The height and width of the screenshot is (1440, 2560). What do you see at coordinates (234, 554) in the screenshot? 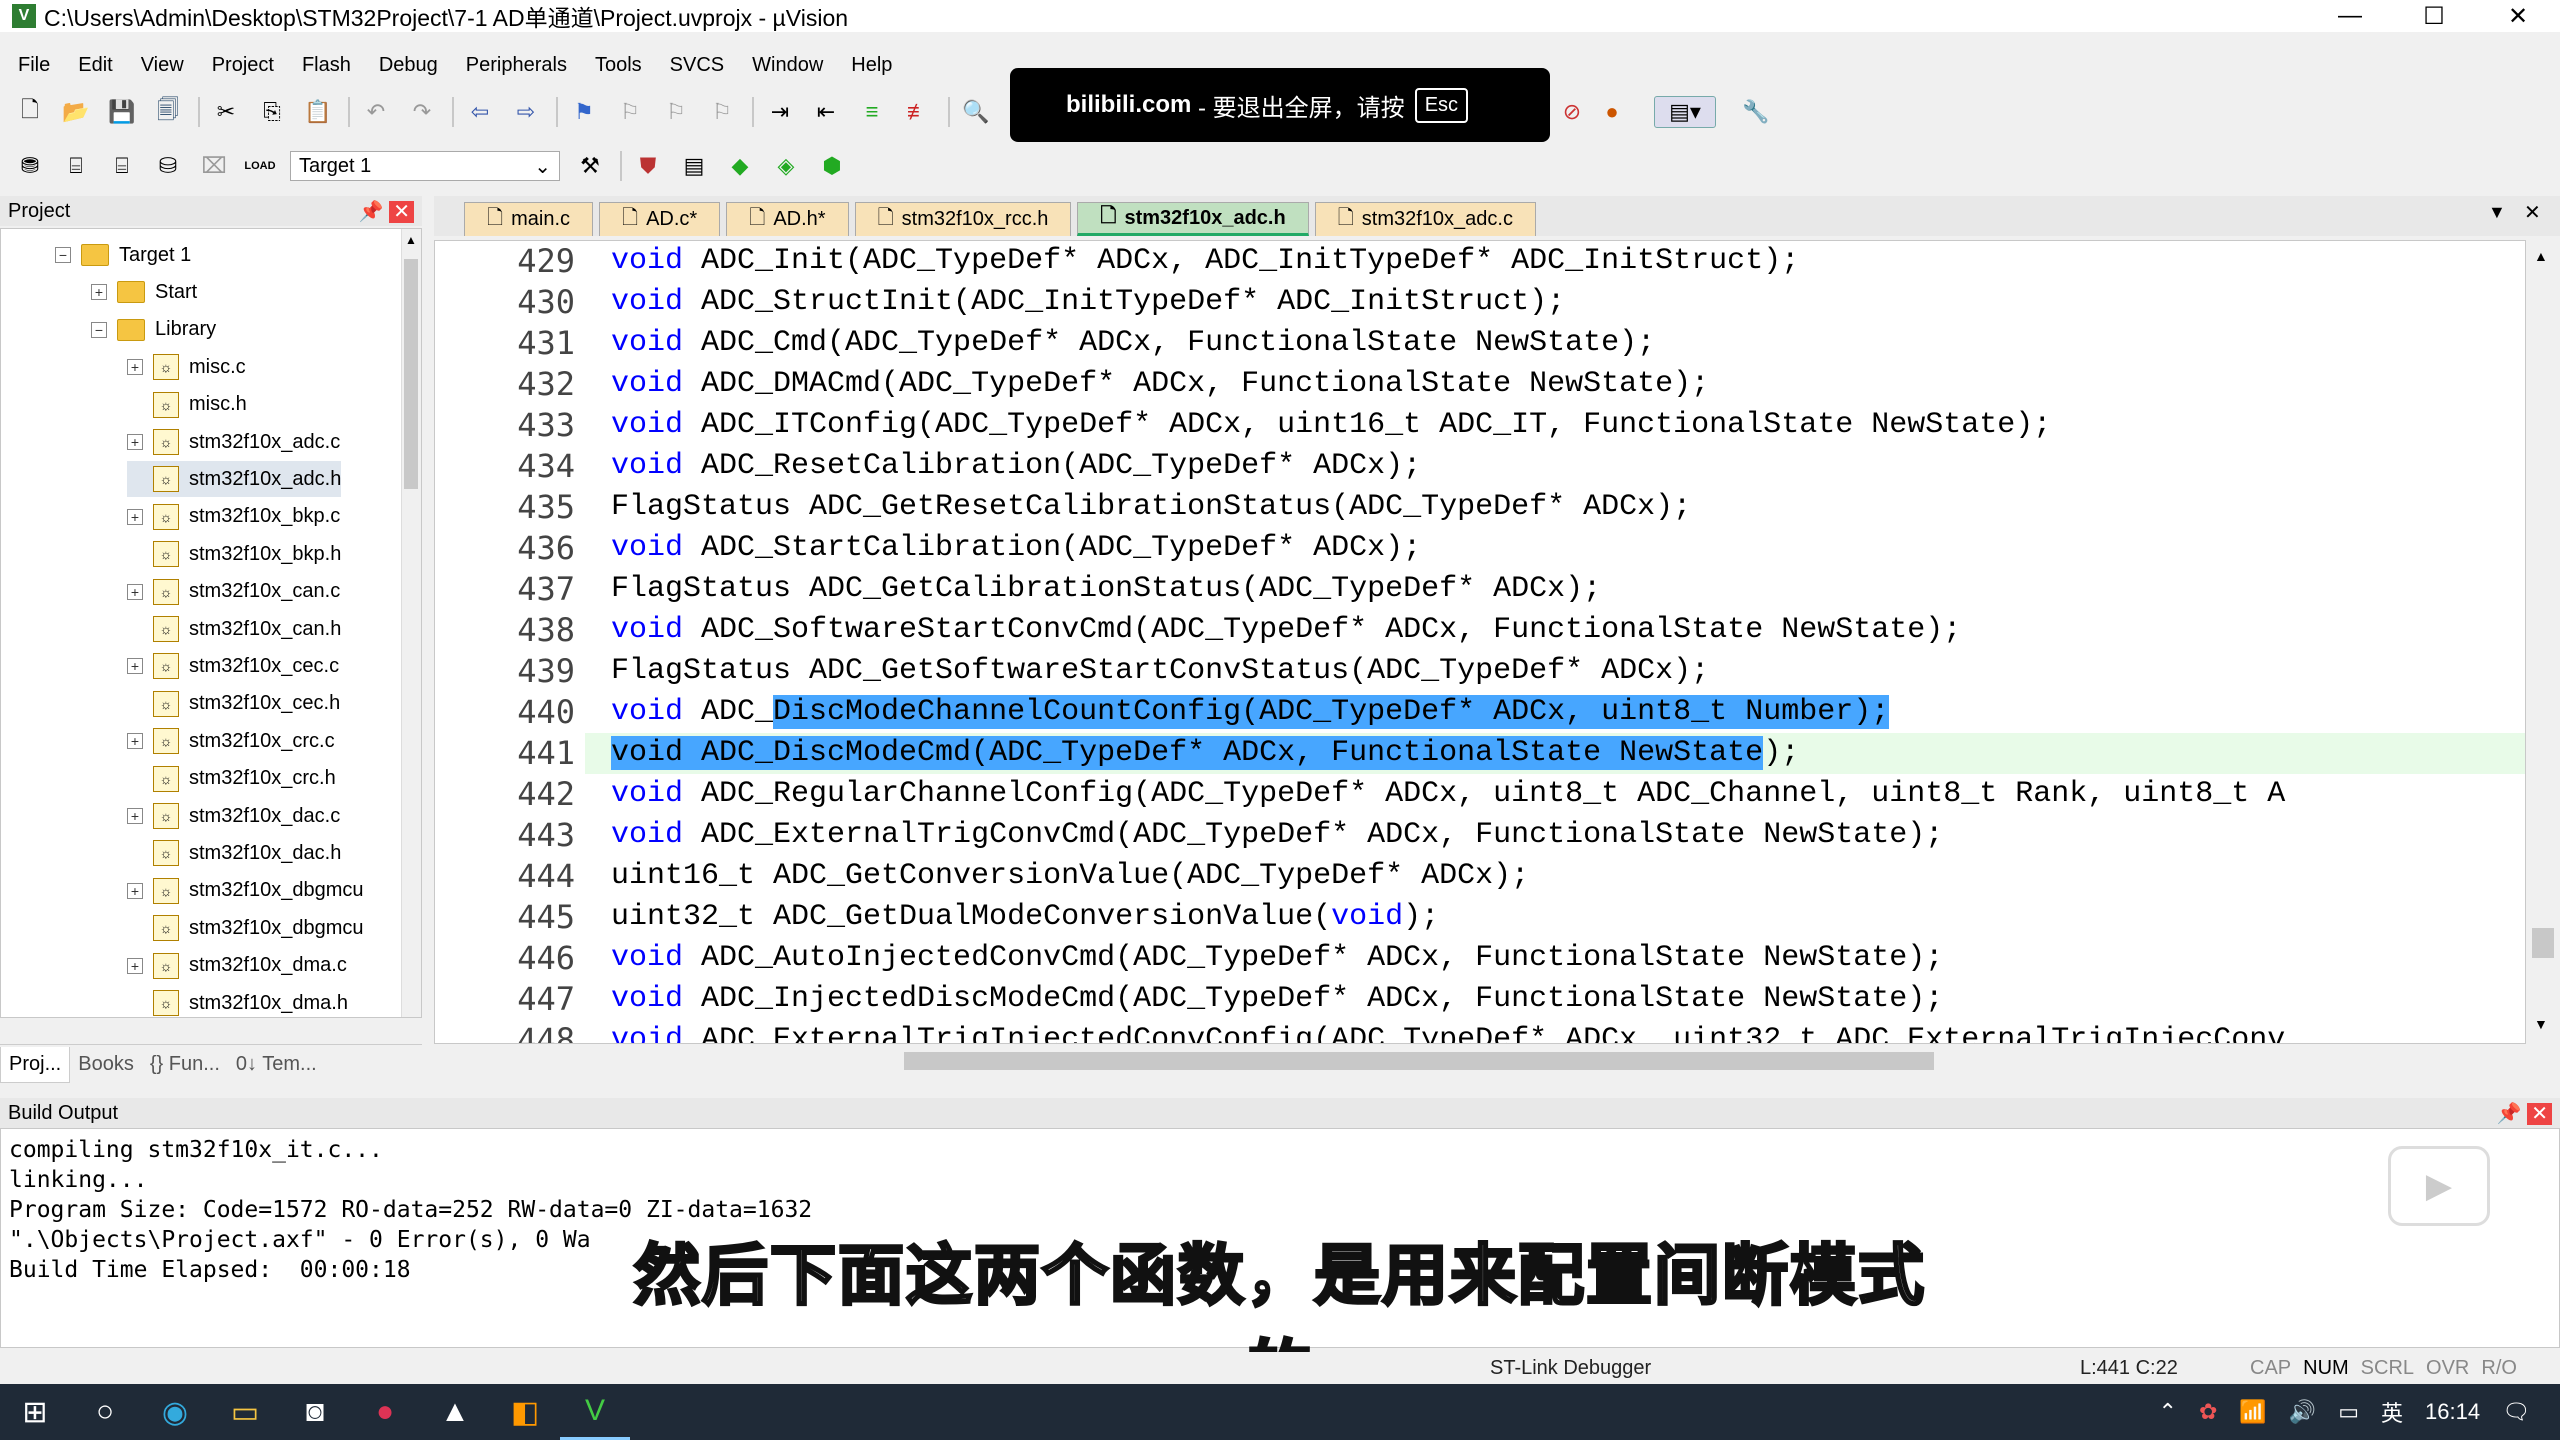
I see `tree-item: ☼ stm32f10x_bkp.h` at bounding box center [234, 554].